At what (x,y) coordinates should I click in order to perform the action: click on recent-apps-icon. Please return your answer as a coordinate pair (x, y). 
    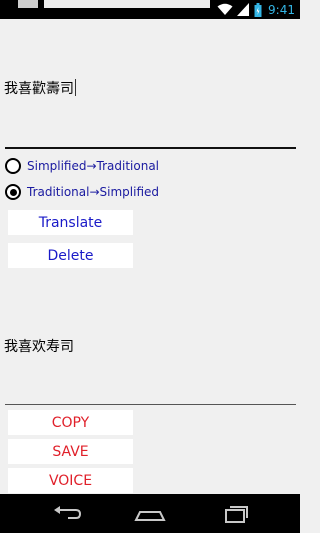
    Looking at the image, I should click on (234, 514).